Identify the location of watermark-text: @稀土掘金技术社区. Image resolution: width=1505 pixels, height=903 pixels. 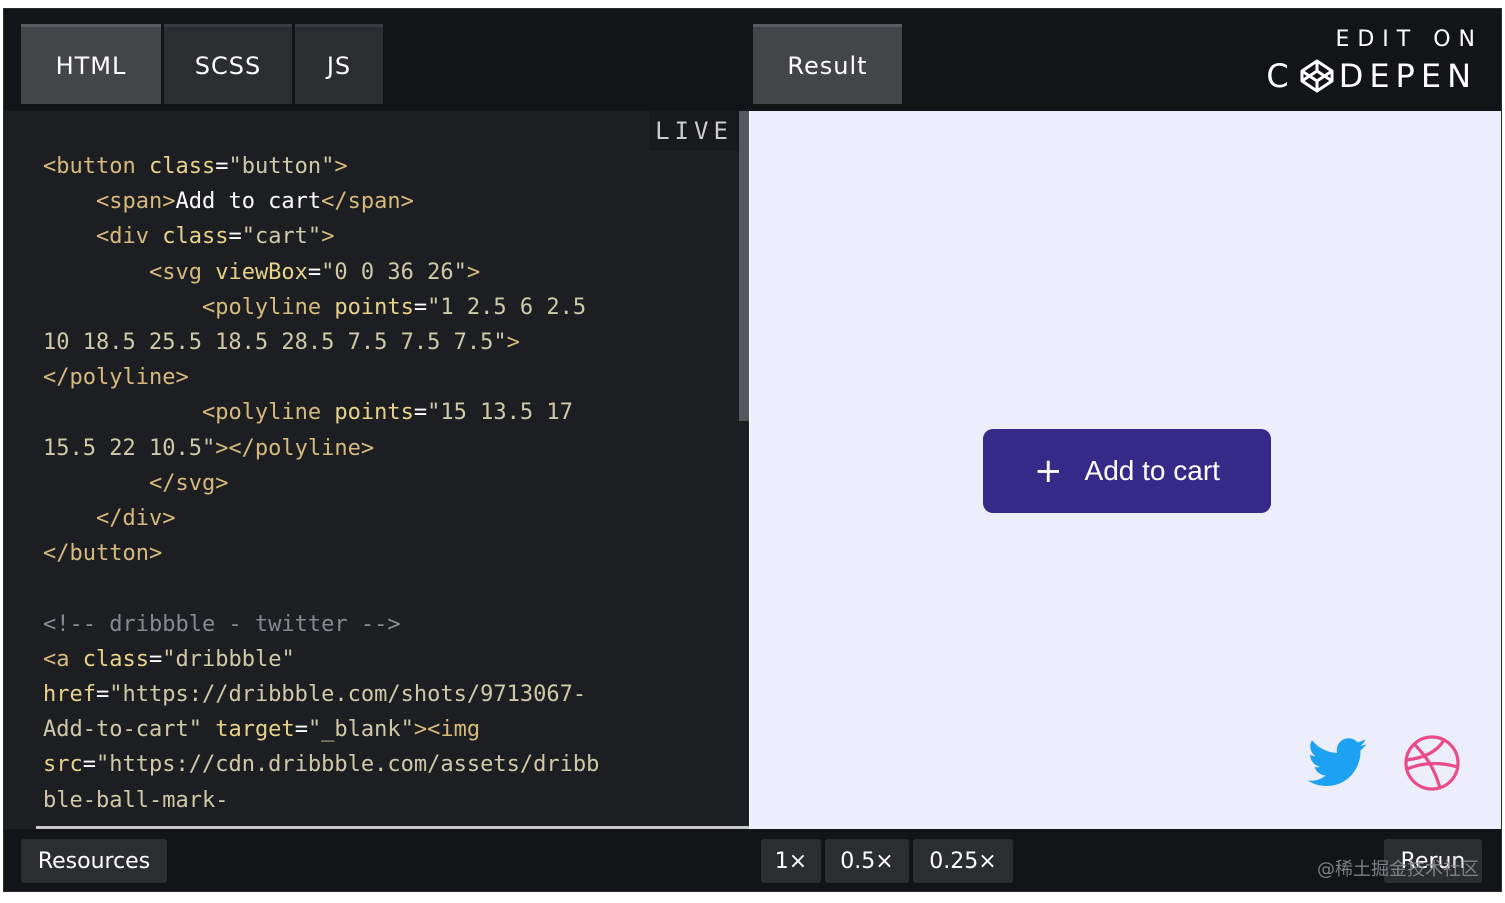
(1398, 869).